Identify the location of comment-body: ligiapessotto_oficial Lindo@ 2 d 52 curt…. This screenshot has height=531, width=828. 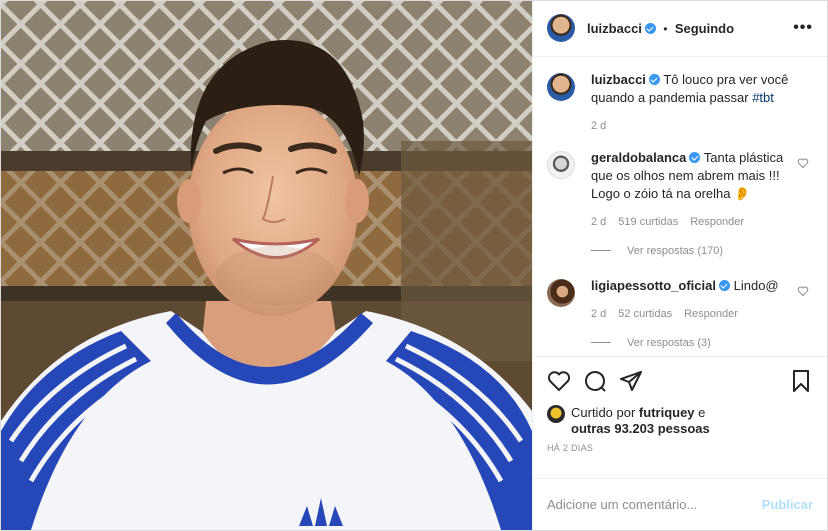
(702, 300).